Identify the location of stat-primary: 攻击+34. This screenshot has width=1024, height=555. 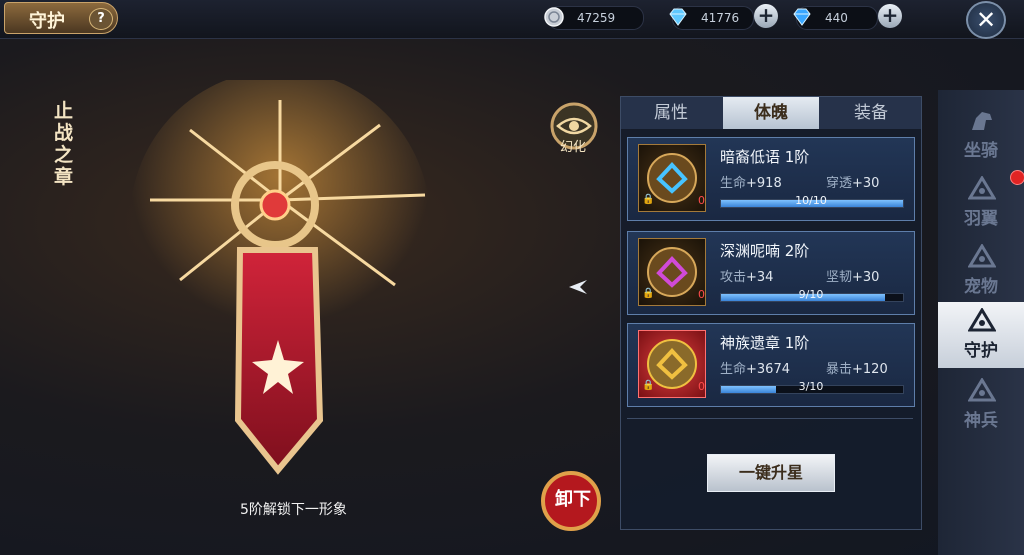
(746, 275).